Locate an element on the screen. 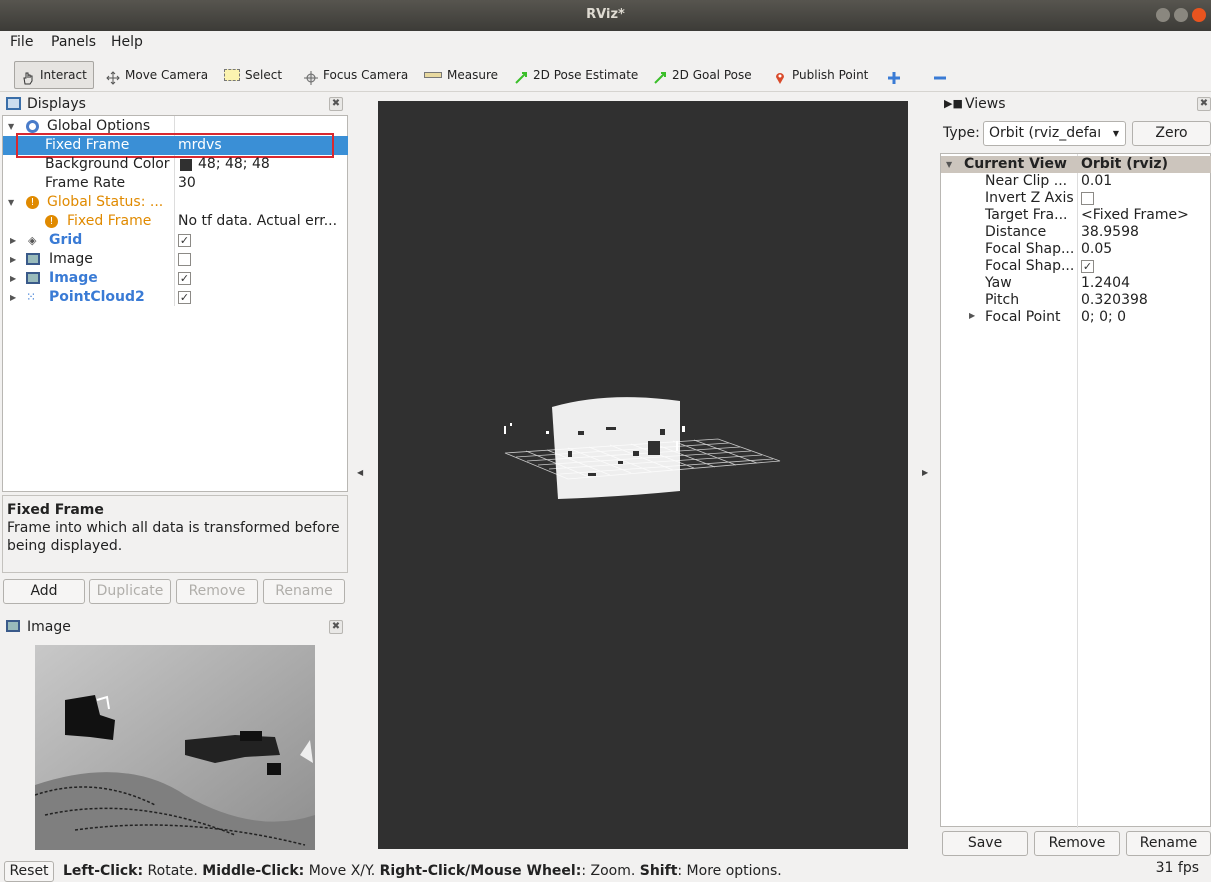 This screenshot has height=882, width=1211. chevron-down-icon: ▼ is located at coordinates (1115, 133).